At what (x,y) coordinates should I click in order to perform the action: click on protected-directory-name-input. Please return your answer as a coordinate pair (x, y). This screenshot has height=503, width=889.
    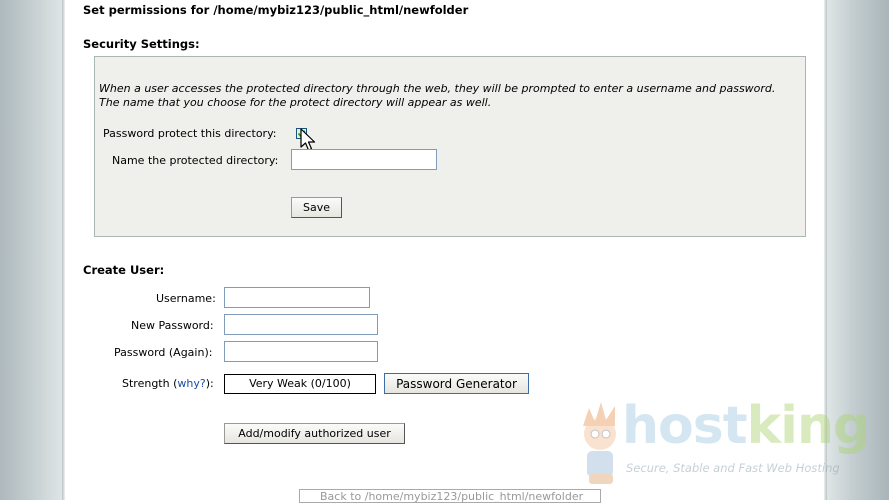
    Looking at the image, I should click on (364, 159).